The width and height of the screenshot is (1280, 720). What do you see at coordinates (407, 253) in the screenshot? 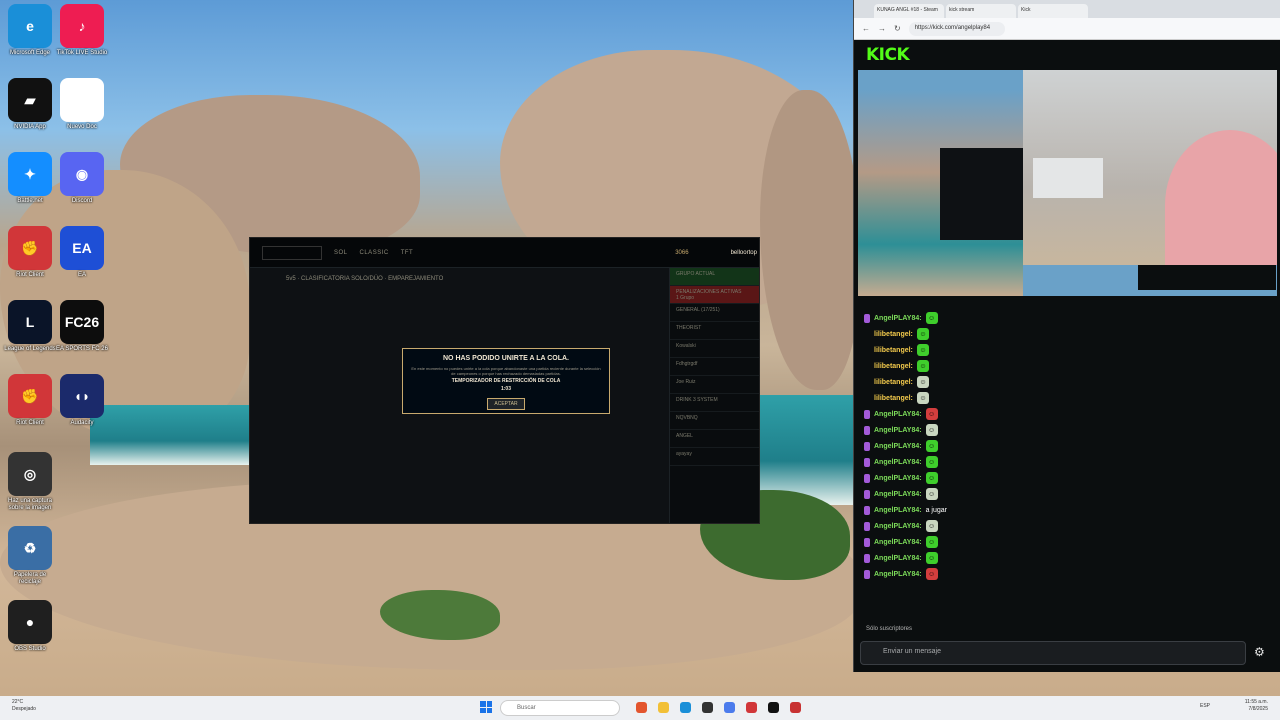
I see `lol-tab-tft: TFT` at bounding box center [407, 253].